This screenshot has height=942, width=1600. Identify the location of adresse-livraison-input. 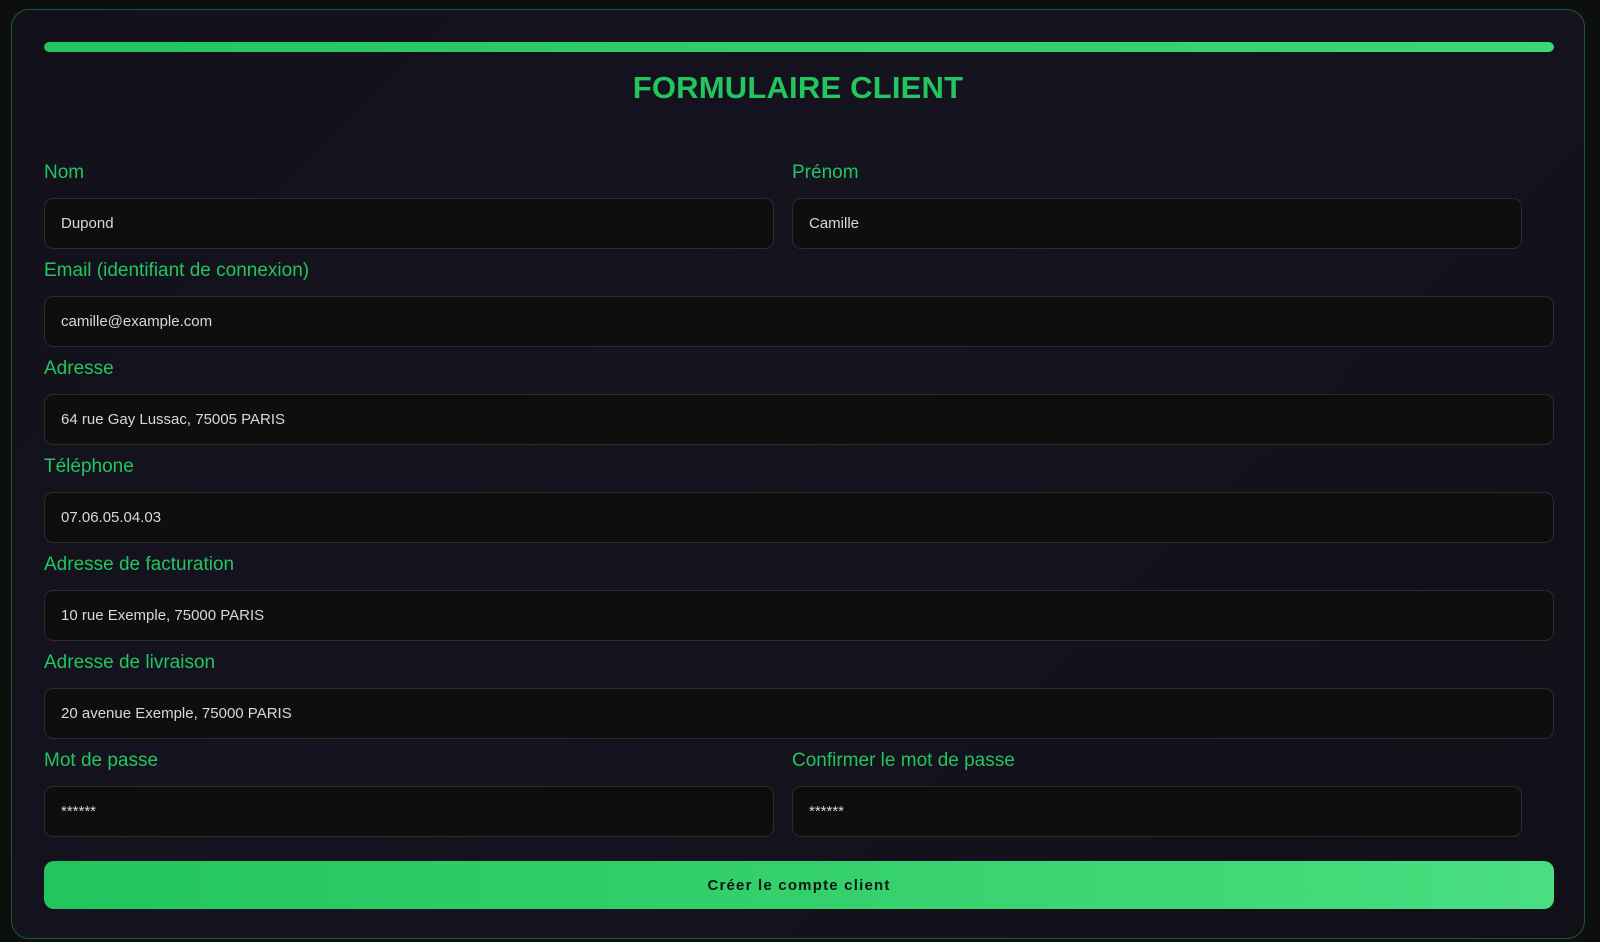
(799, 713).